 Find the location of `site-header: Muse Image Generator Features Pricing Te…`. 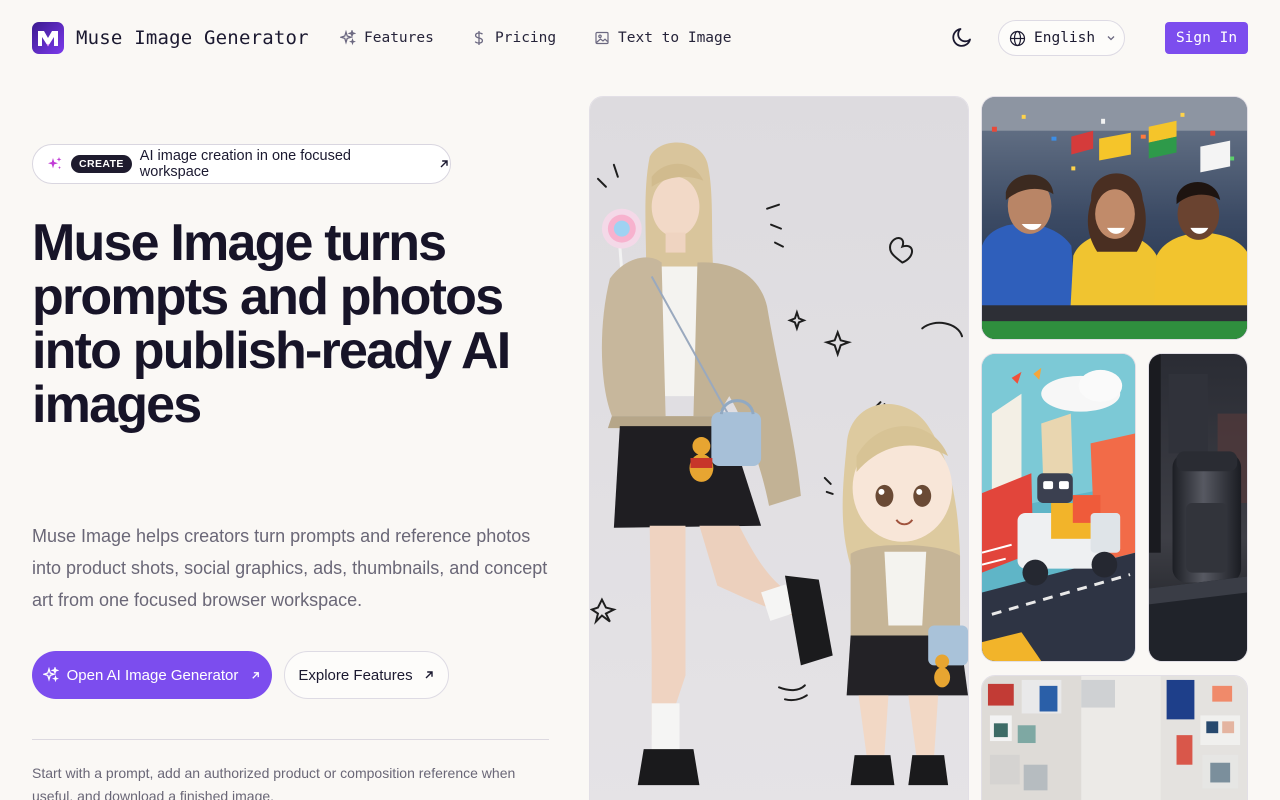

site-header: Muse Image Generator Features Pricing Te… is located at coordinates (640, 38).